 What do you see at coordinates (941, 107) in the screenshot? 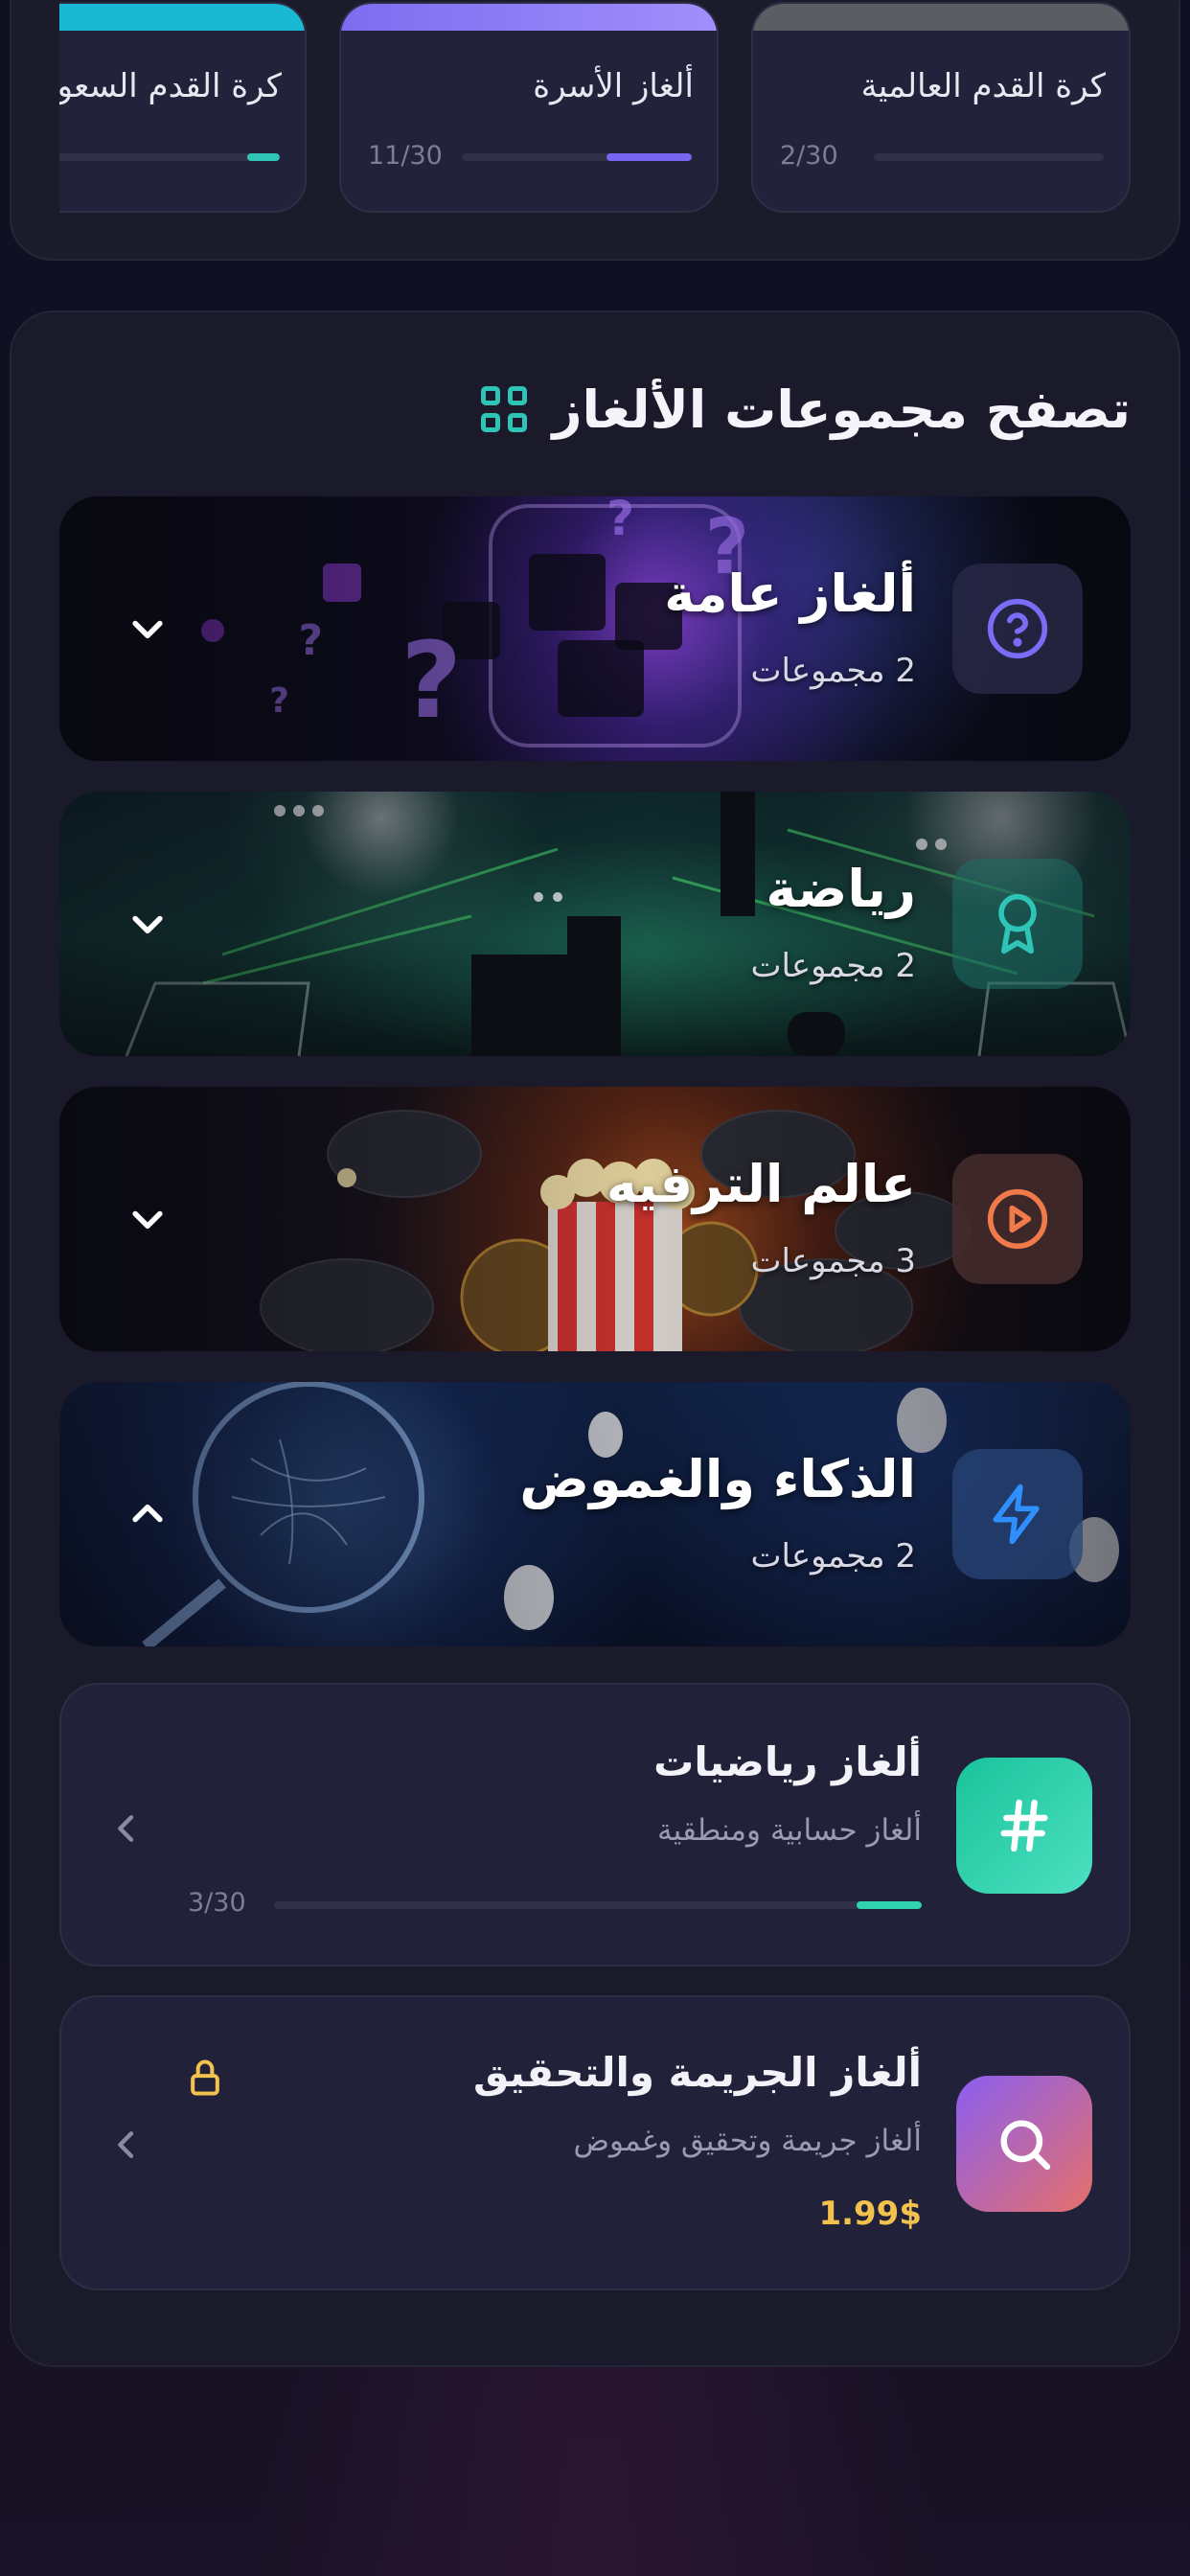
I see `recent-card-world-football: كرة القدم العالمية 2/30` at bounding box center [941, 107].